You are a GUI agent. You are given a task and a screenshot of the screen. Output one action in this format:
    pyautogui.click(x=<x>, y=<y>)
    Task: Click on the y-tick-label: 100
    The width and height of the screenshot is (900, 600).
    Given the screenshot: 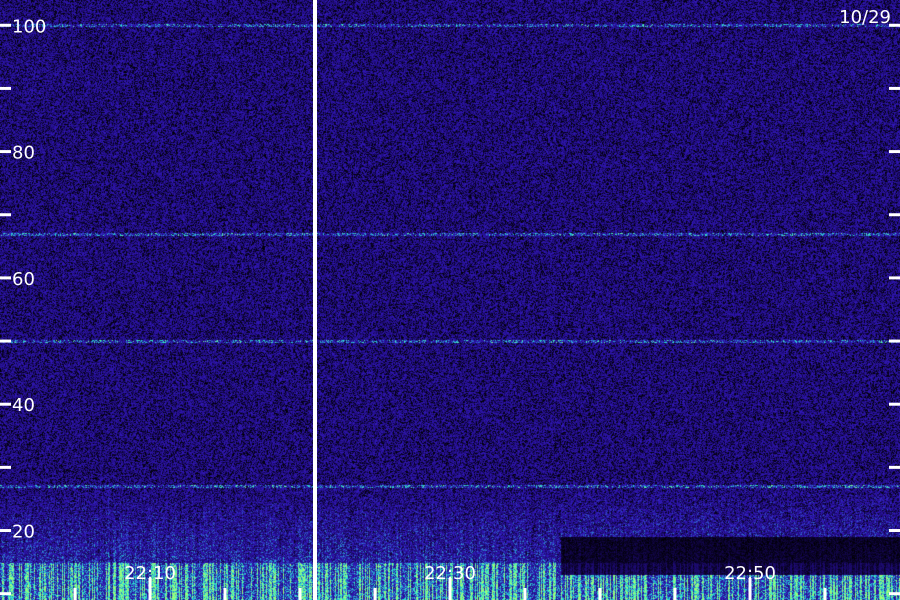 What is the action you would take?
    pyautogui.click(x=29, y=26)
    